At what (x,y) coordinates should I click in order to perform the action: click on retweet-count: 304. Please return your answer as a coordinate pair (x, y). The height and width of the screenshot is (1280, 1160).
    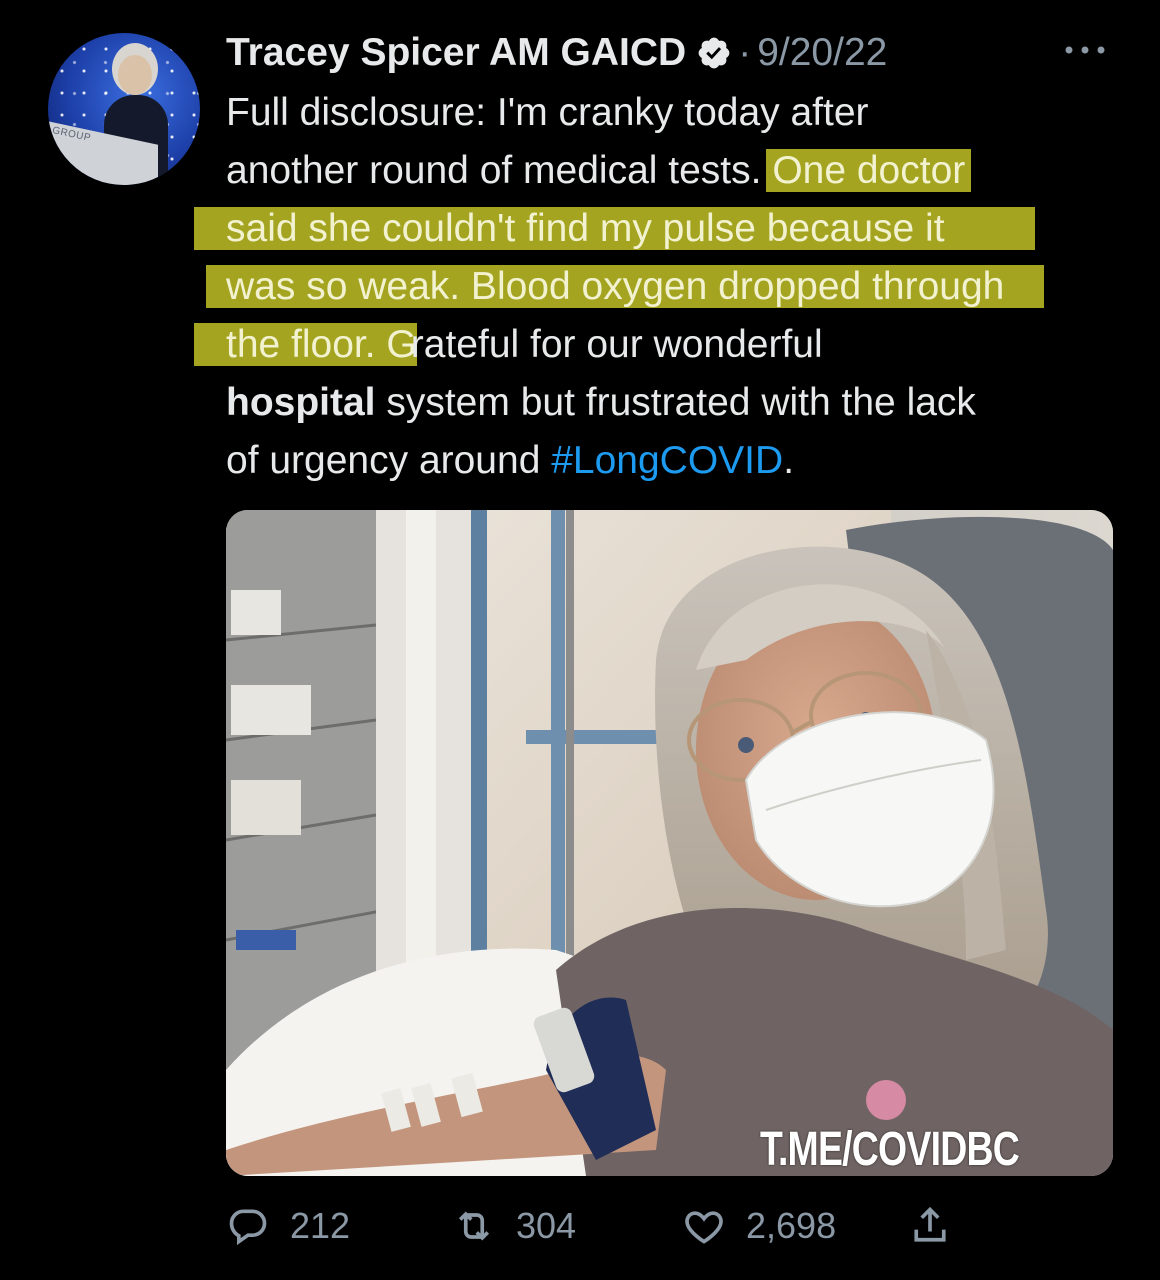
    Looking at the image, I should click on (546, 1225).